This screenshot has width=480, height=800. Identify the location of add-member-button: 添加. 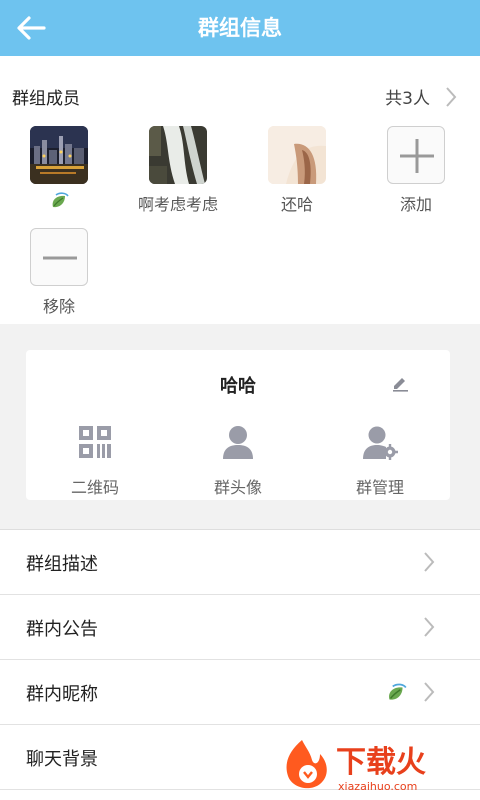
(416, 170).